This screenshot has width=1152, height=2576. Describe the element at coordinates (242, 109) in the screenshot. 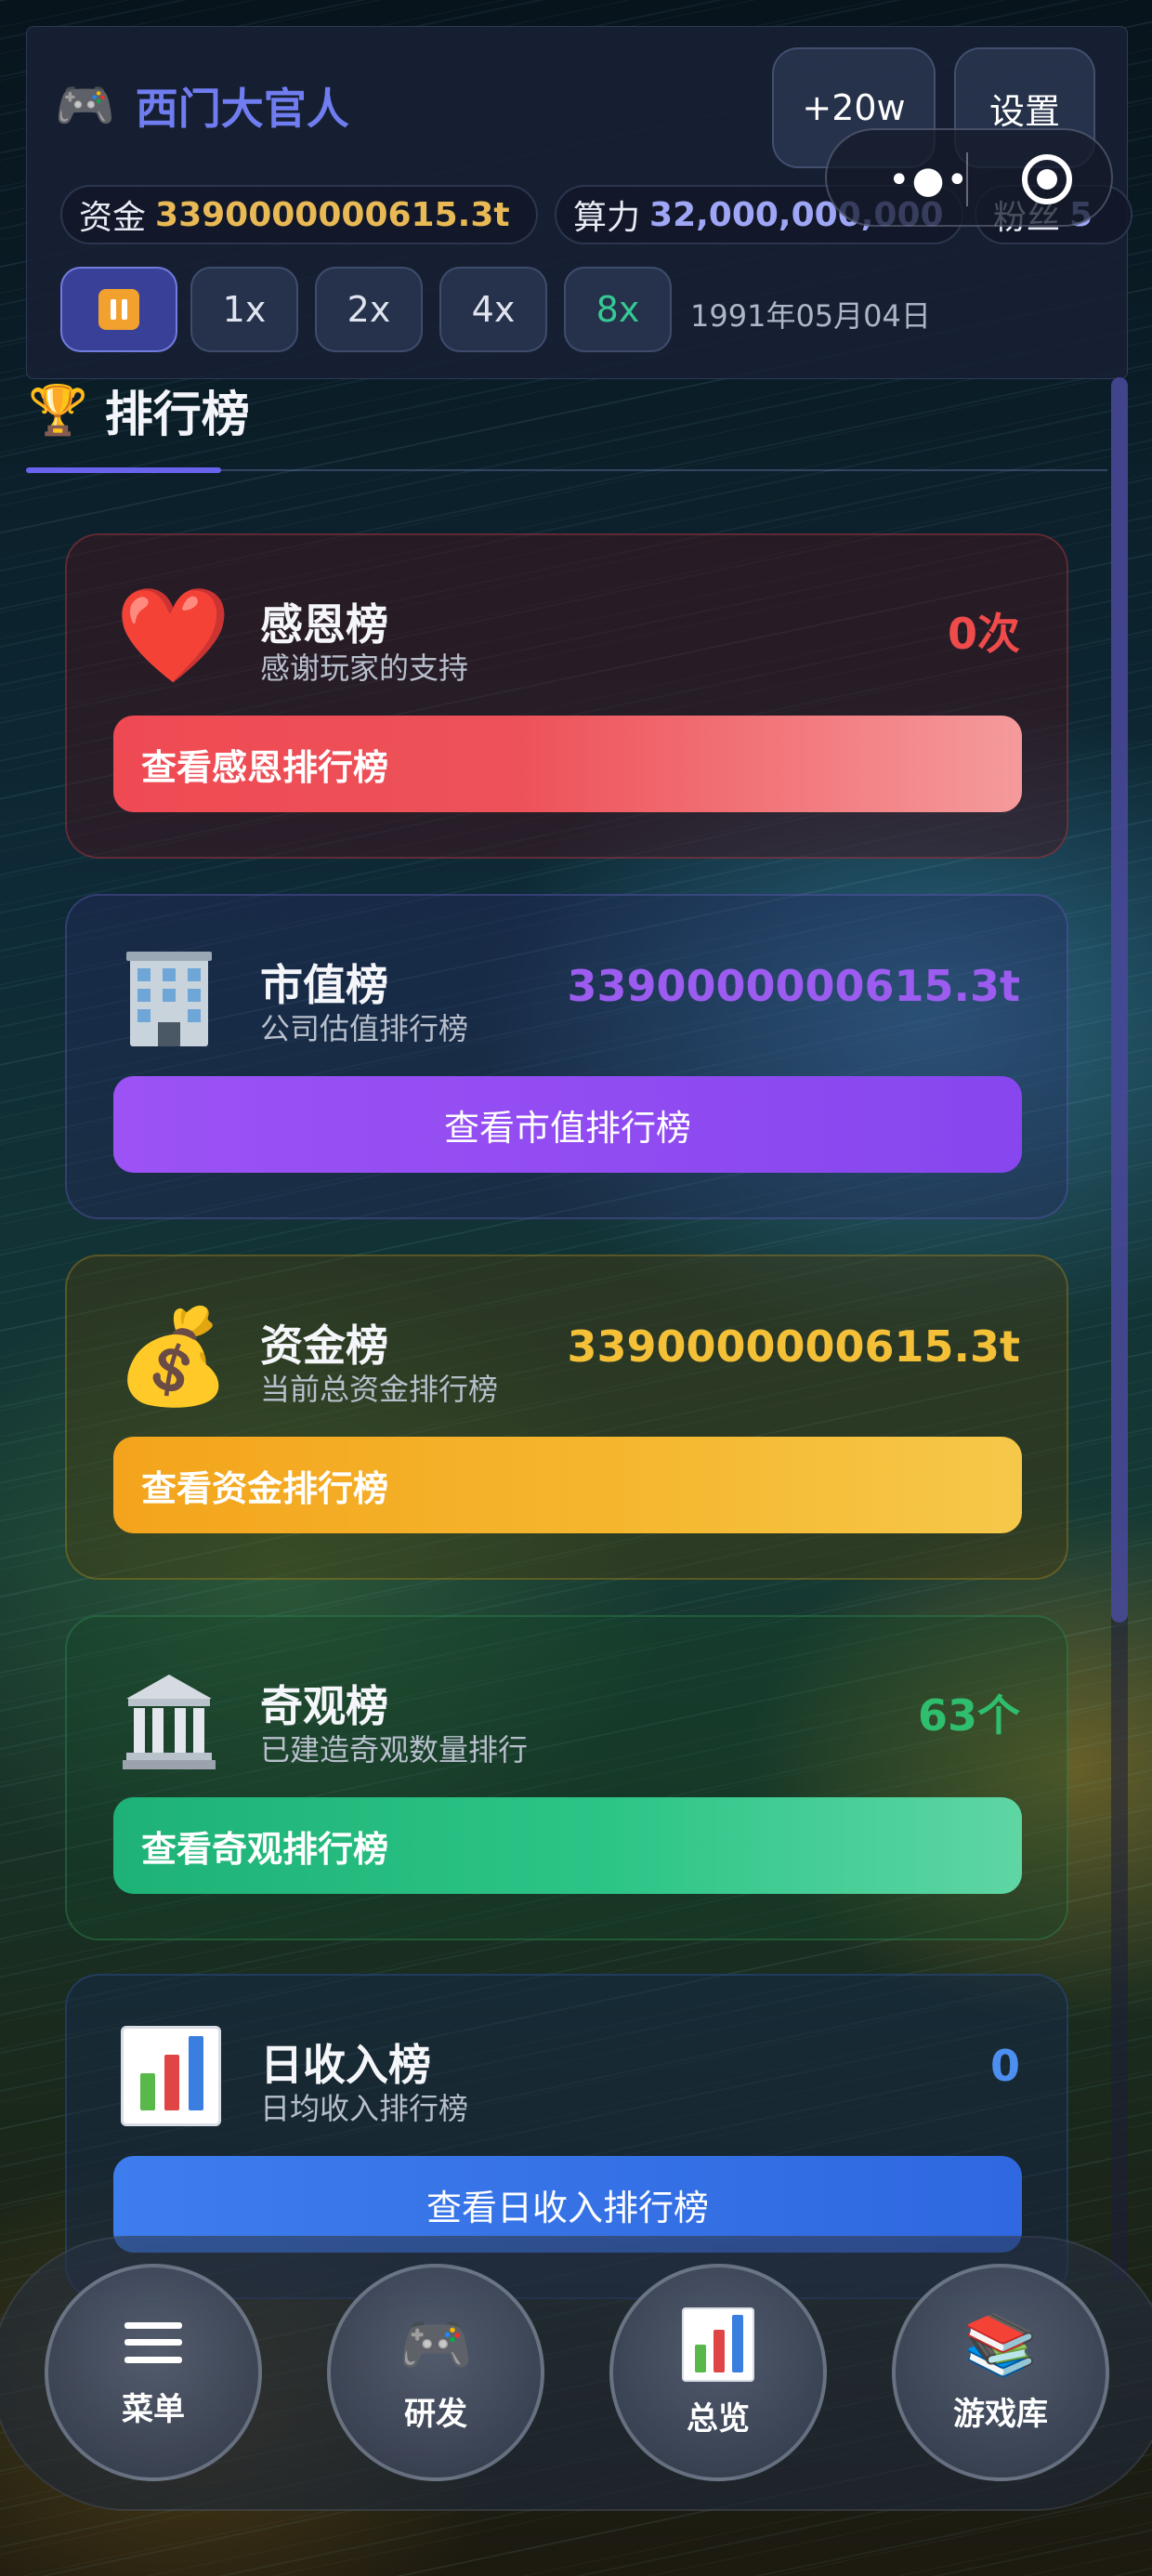

I see `player-name: 西门大官人` at that location.